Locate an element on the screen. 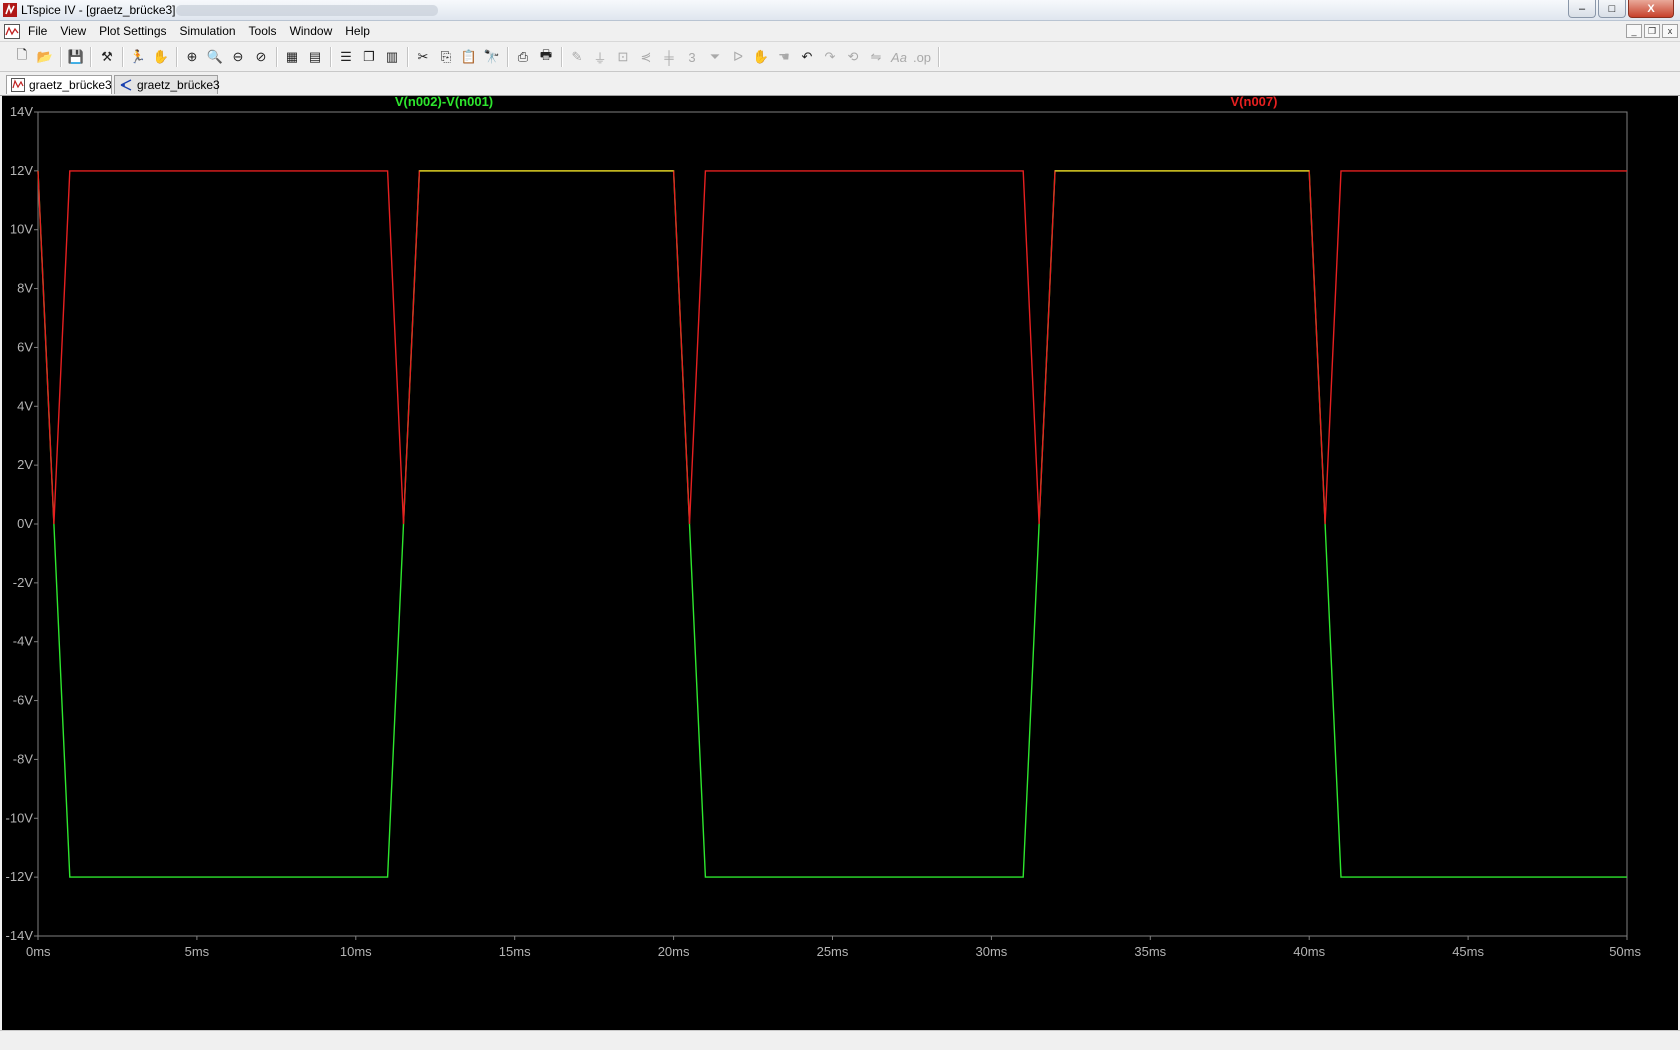  copy-icon: ⎘ is located at coordinates (446, 57).